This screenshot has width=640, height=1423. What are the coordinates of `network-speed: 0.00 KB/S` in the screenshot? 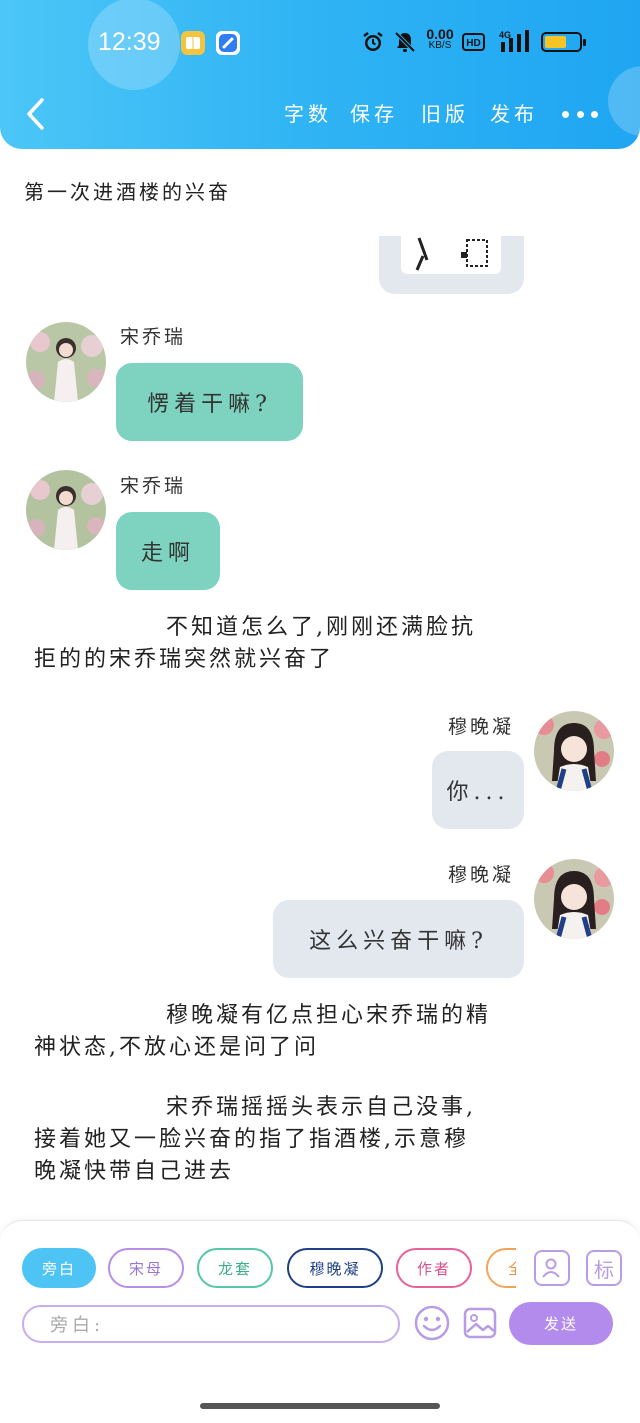 It's located at (440, 39).